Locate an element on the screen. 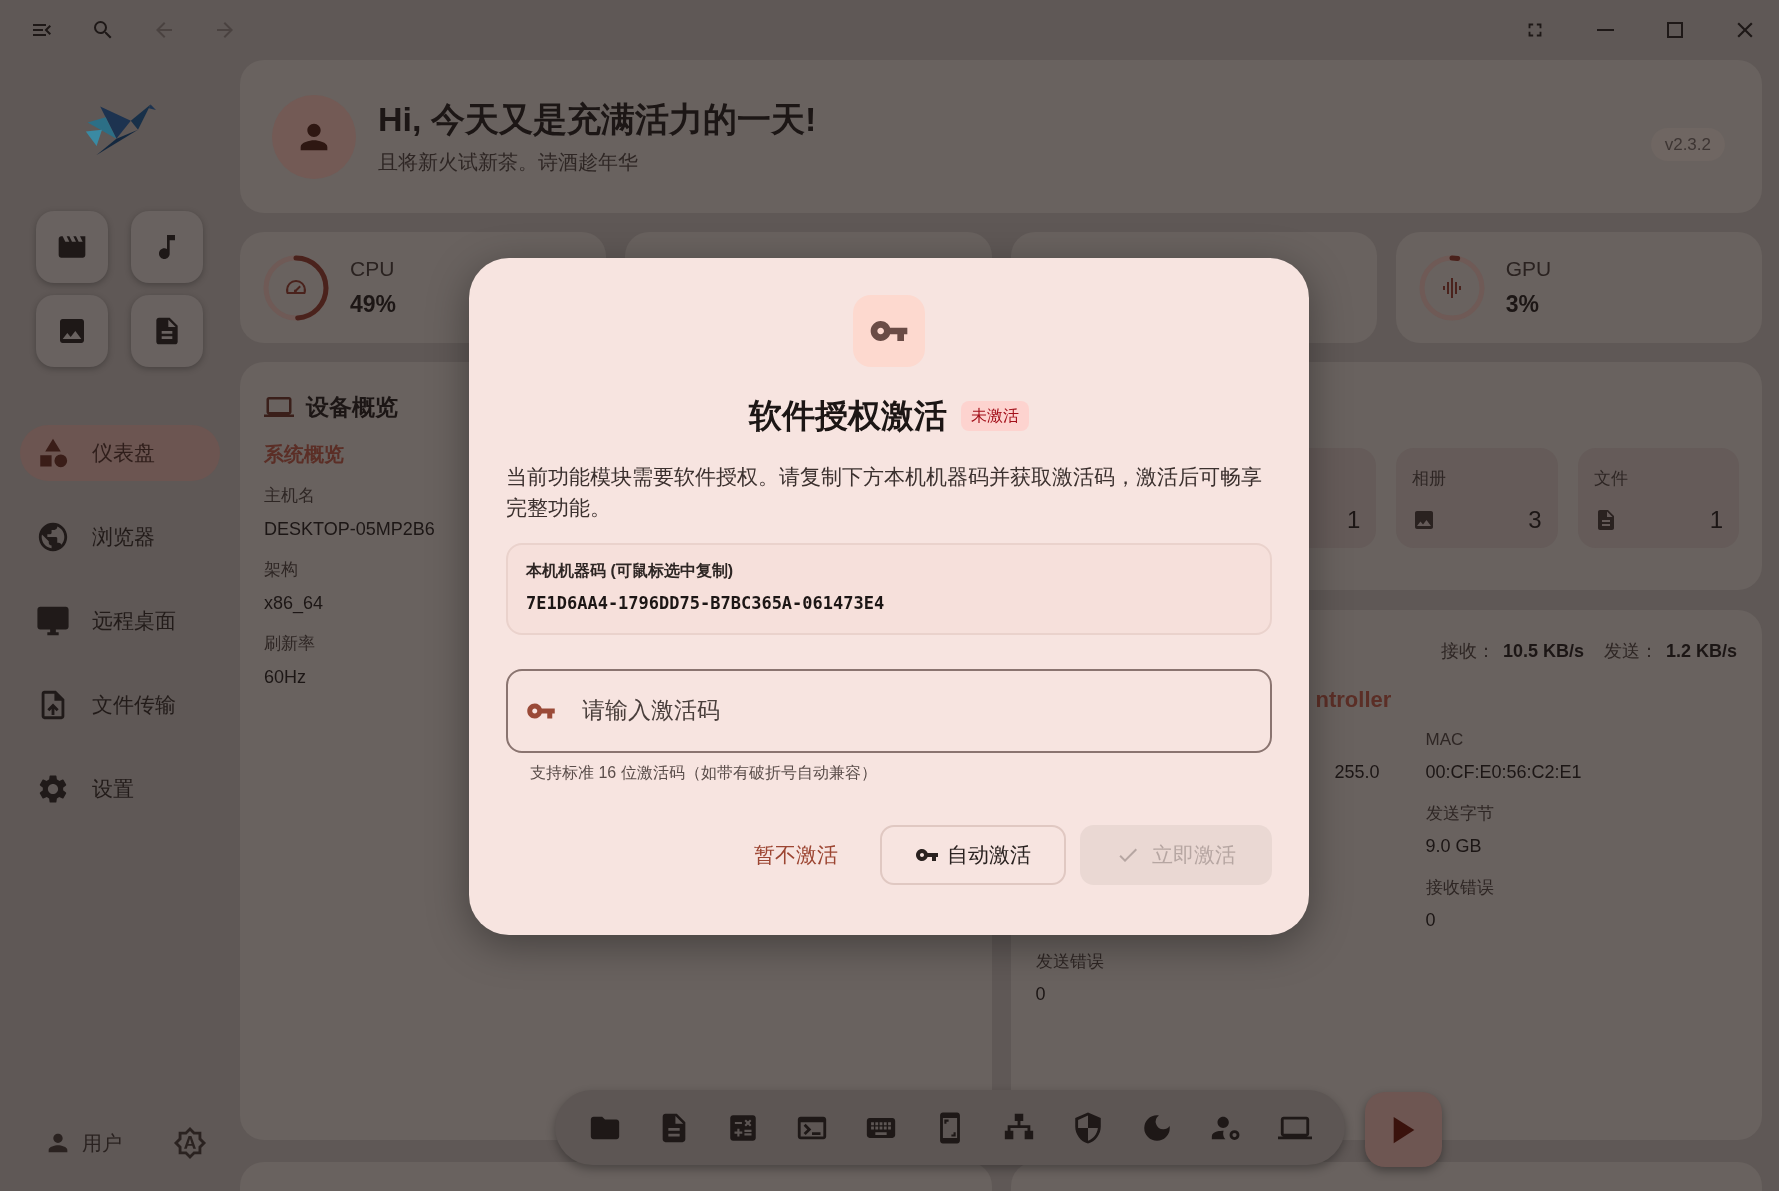 The image size is (1779, 1191). greeting-title: Hi, 今天又是充满活力的一天! is located at coordinates (597, 119).